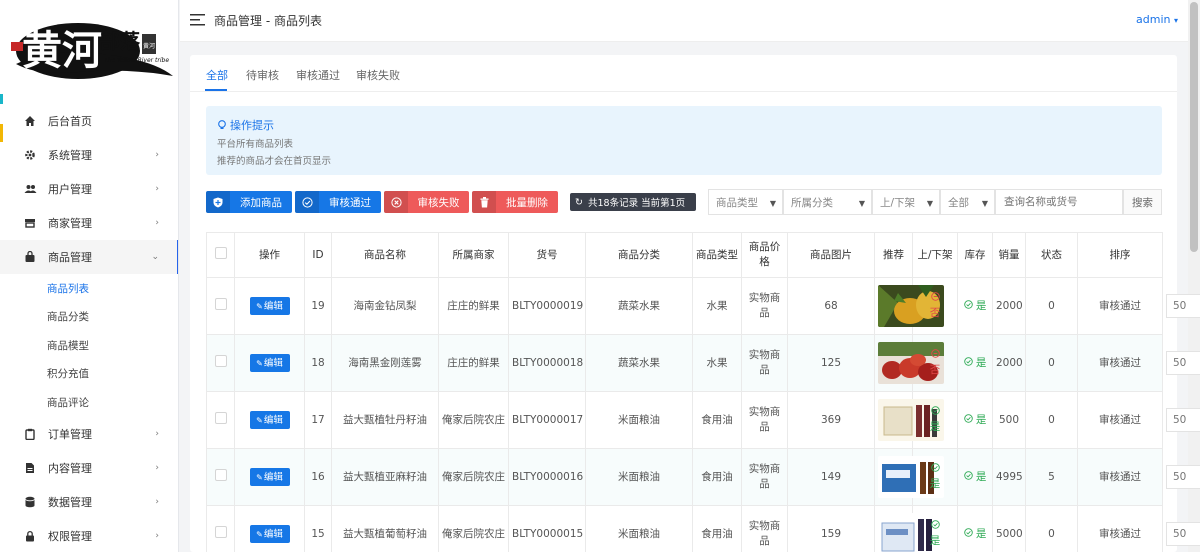 This screenshot has height=552, width=1200. What do you see at coordinates (639, 363) in the screenshot?
I see `cell-cat1: 蔬菜水果` at bounding box center [639, 363].